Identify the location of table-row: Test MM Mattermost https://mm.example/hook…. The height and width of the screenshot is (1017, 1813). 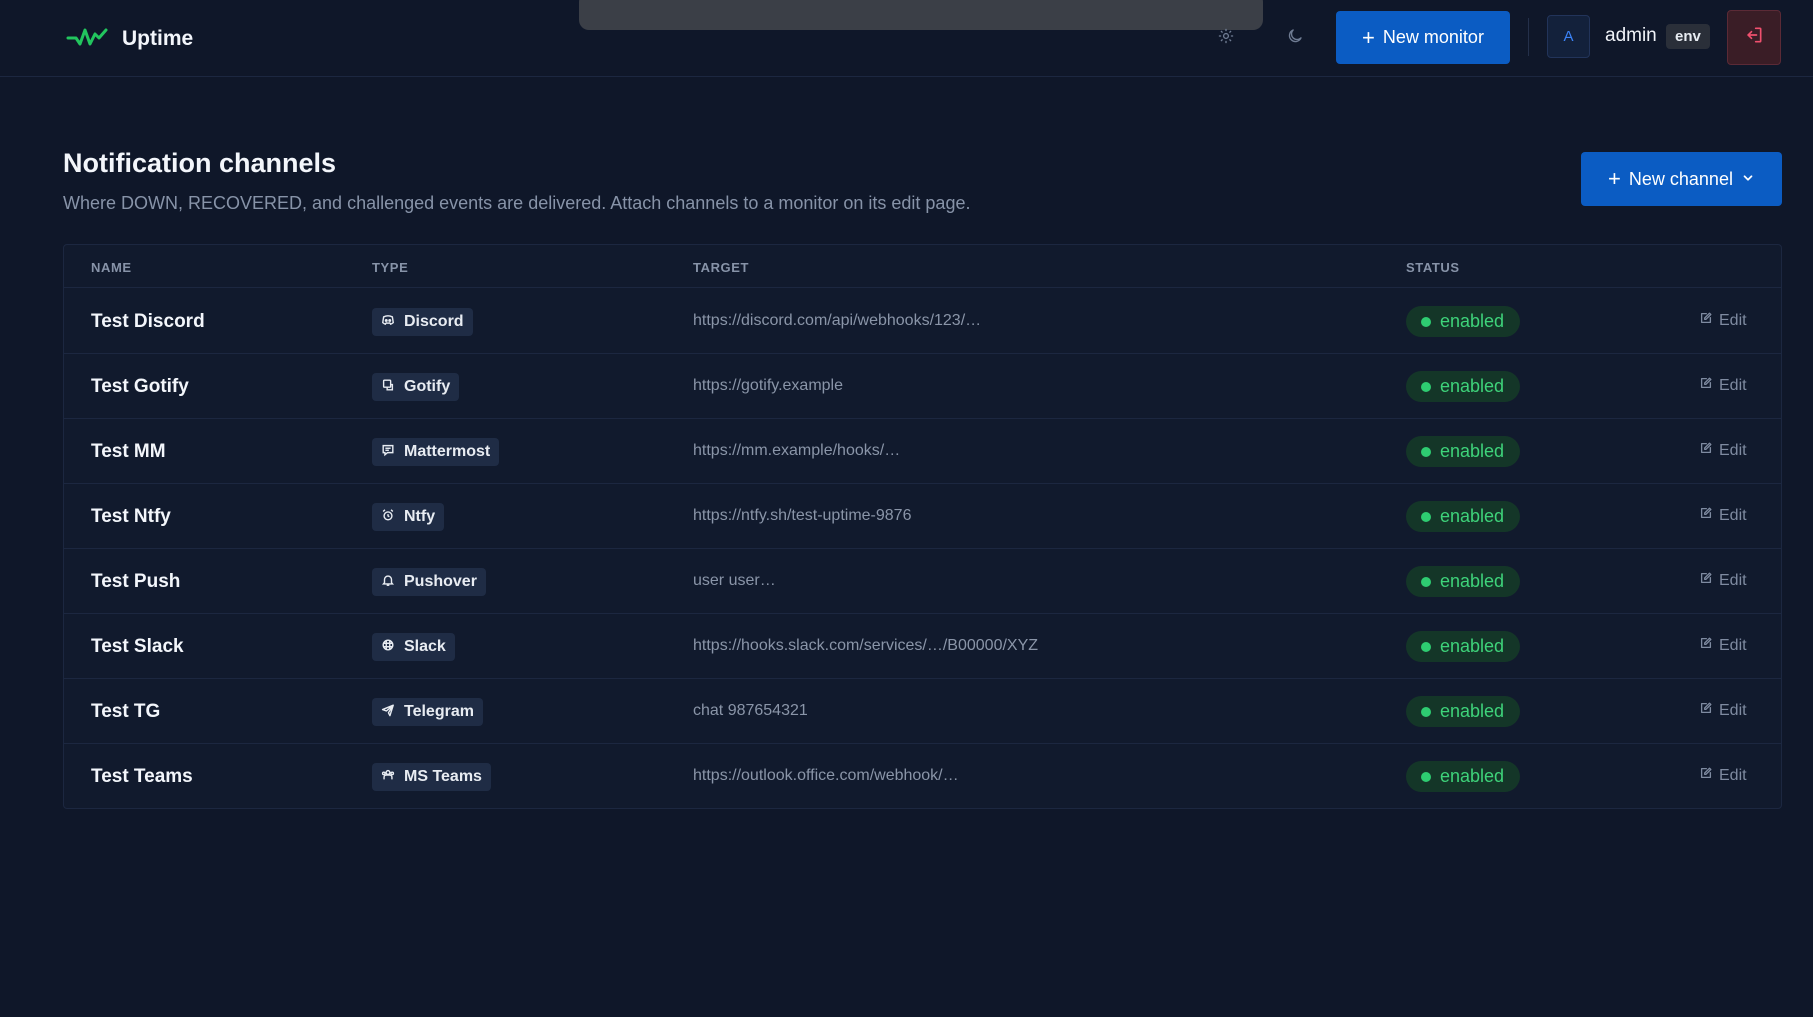
(922, 451).